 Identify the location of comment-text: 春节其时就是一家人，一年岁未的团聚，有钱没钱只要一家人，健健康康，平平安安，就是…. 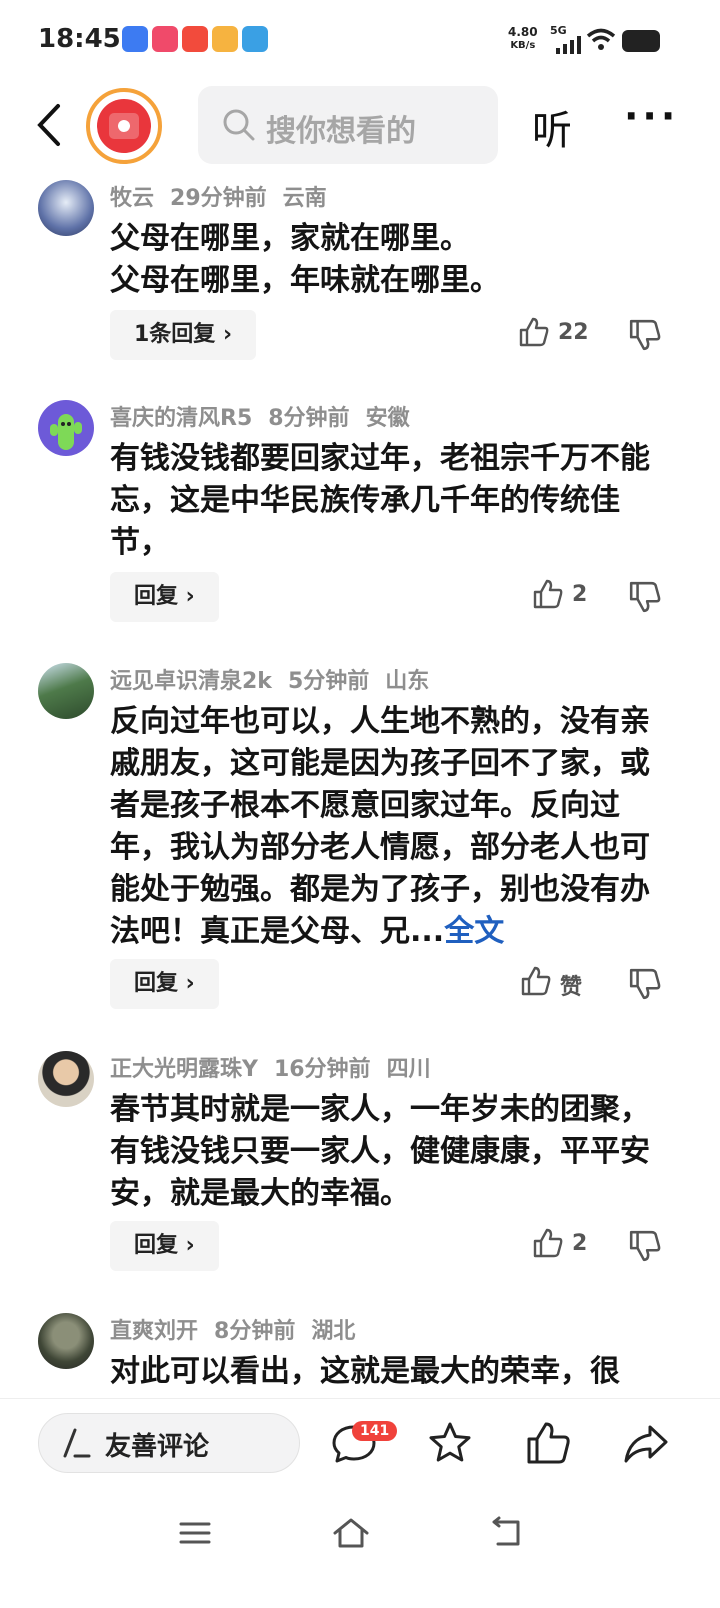
(380, 1151).